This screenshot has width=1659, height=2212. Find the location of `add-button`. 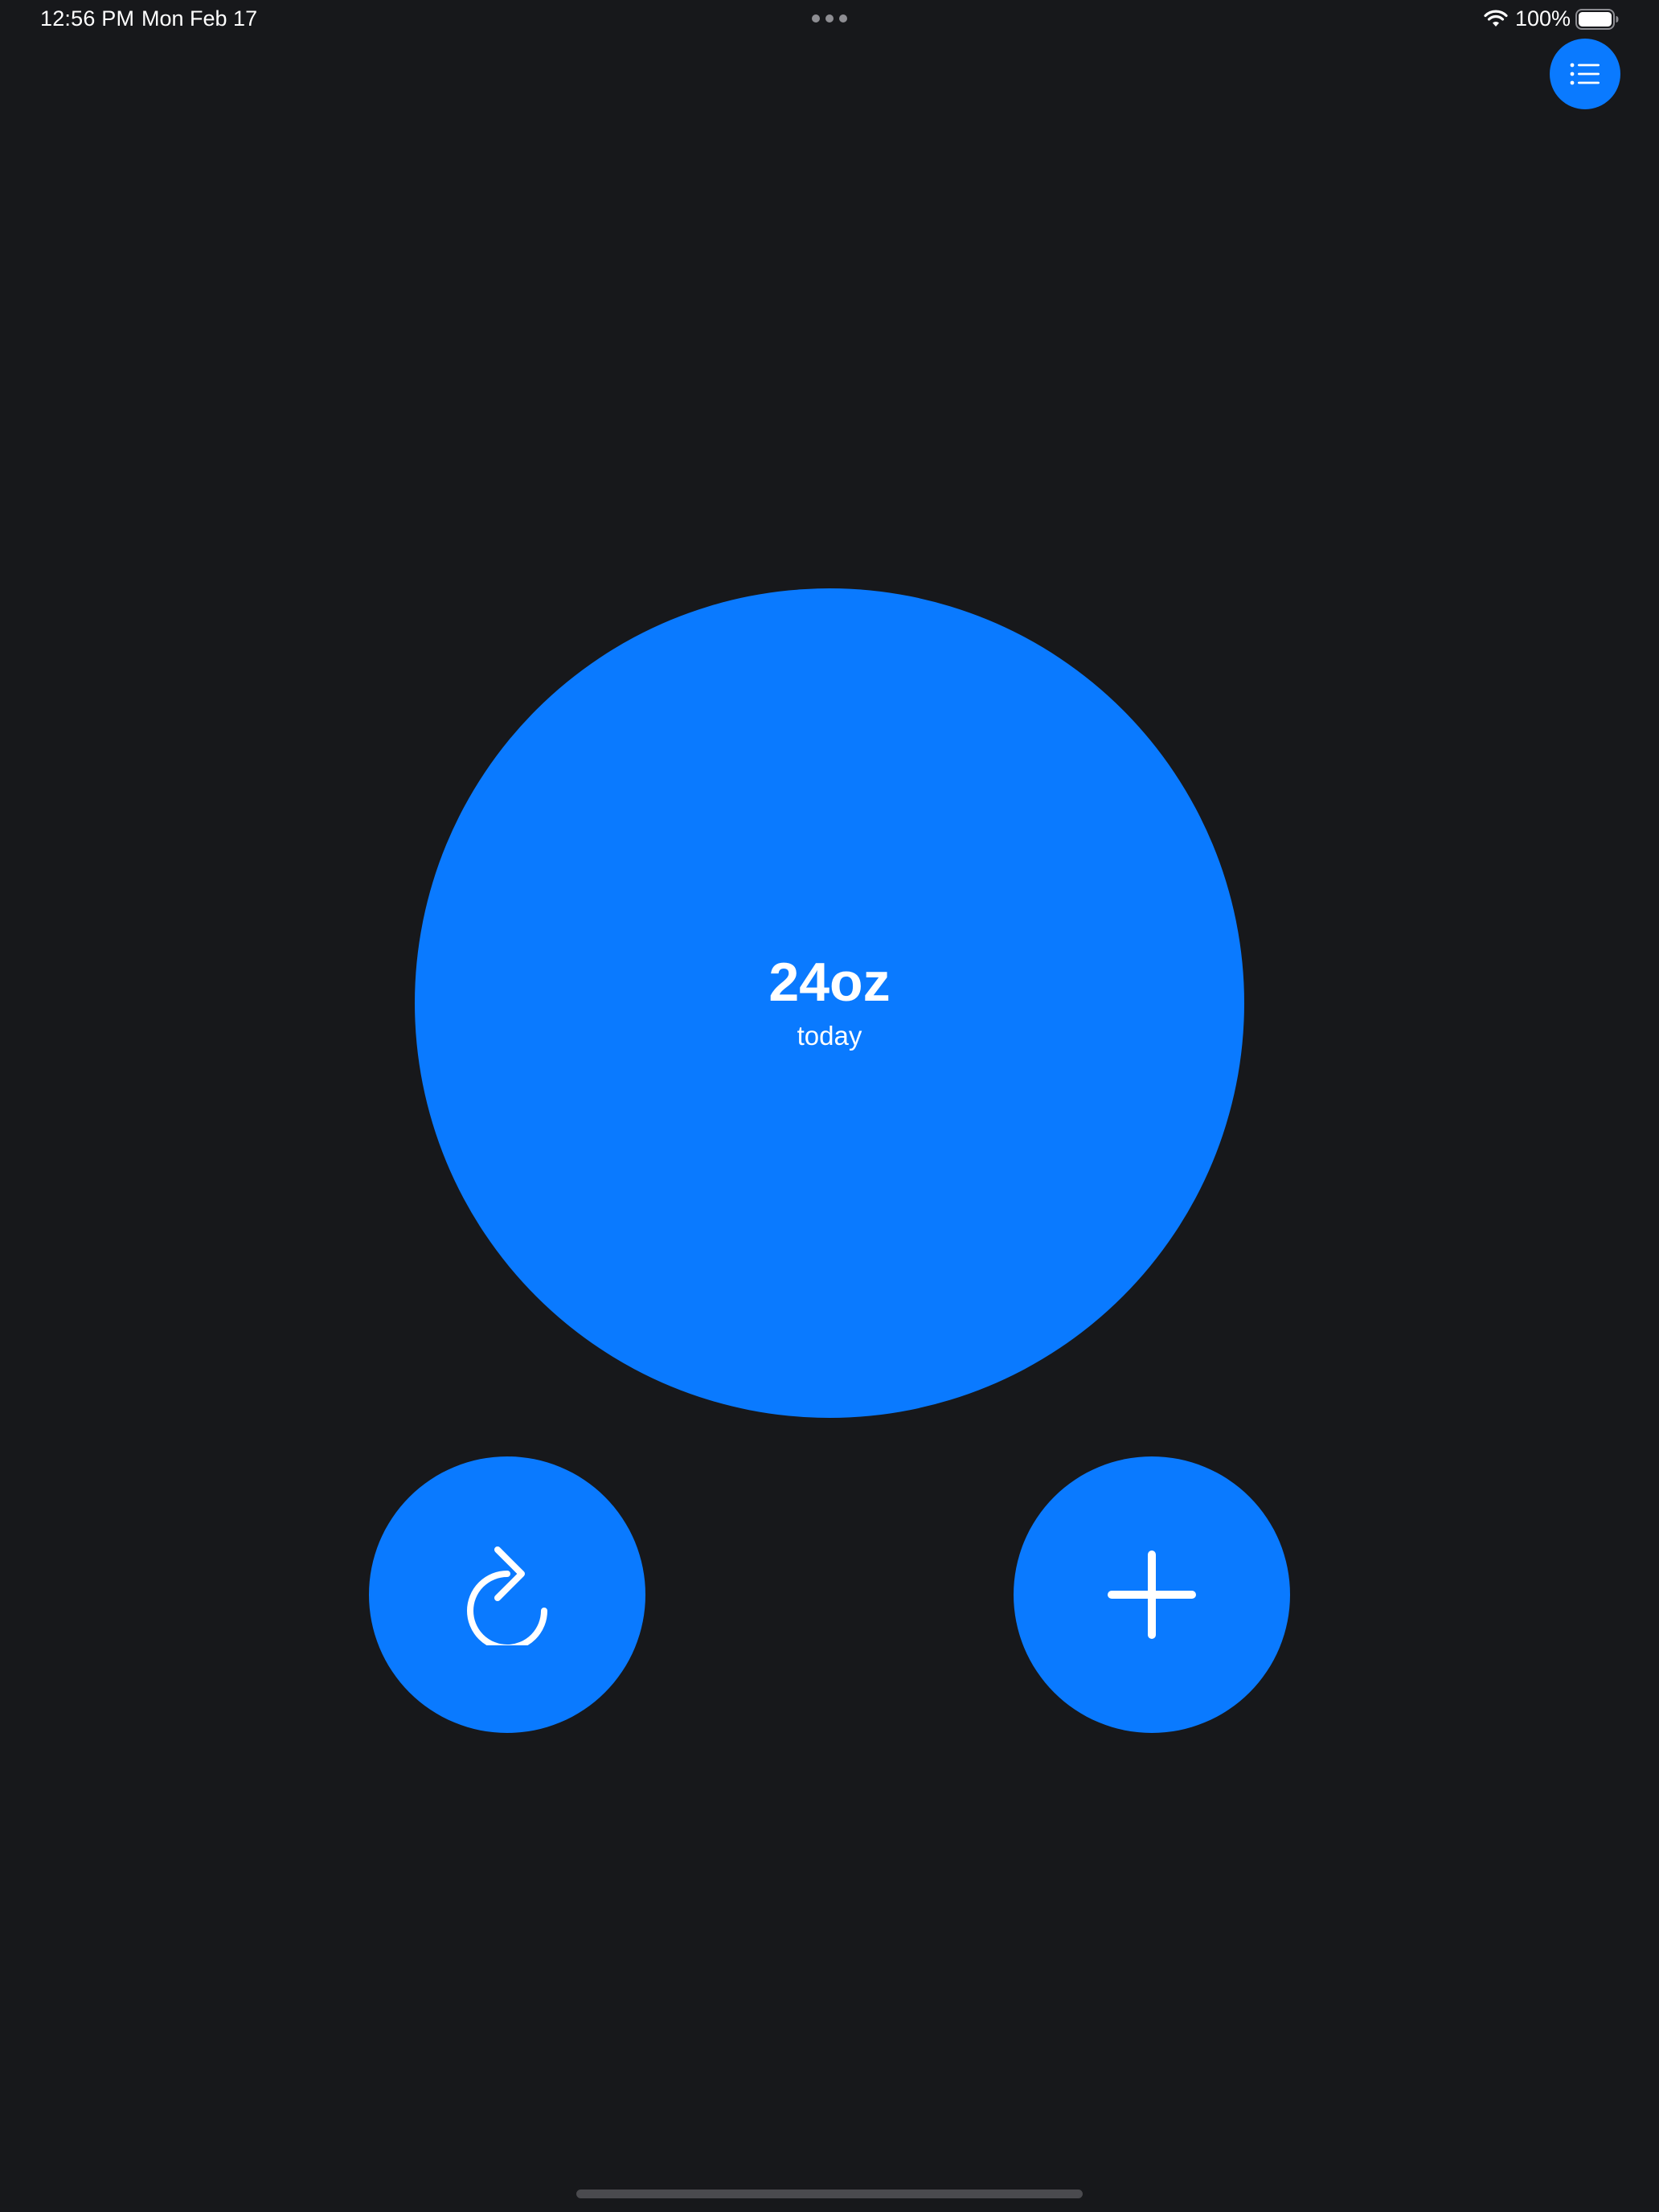

add-button is located at coordinates (1152, 1594).